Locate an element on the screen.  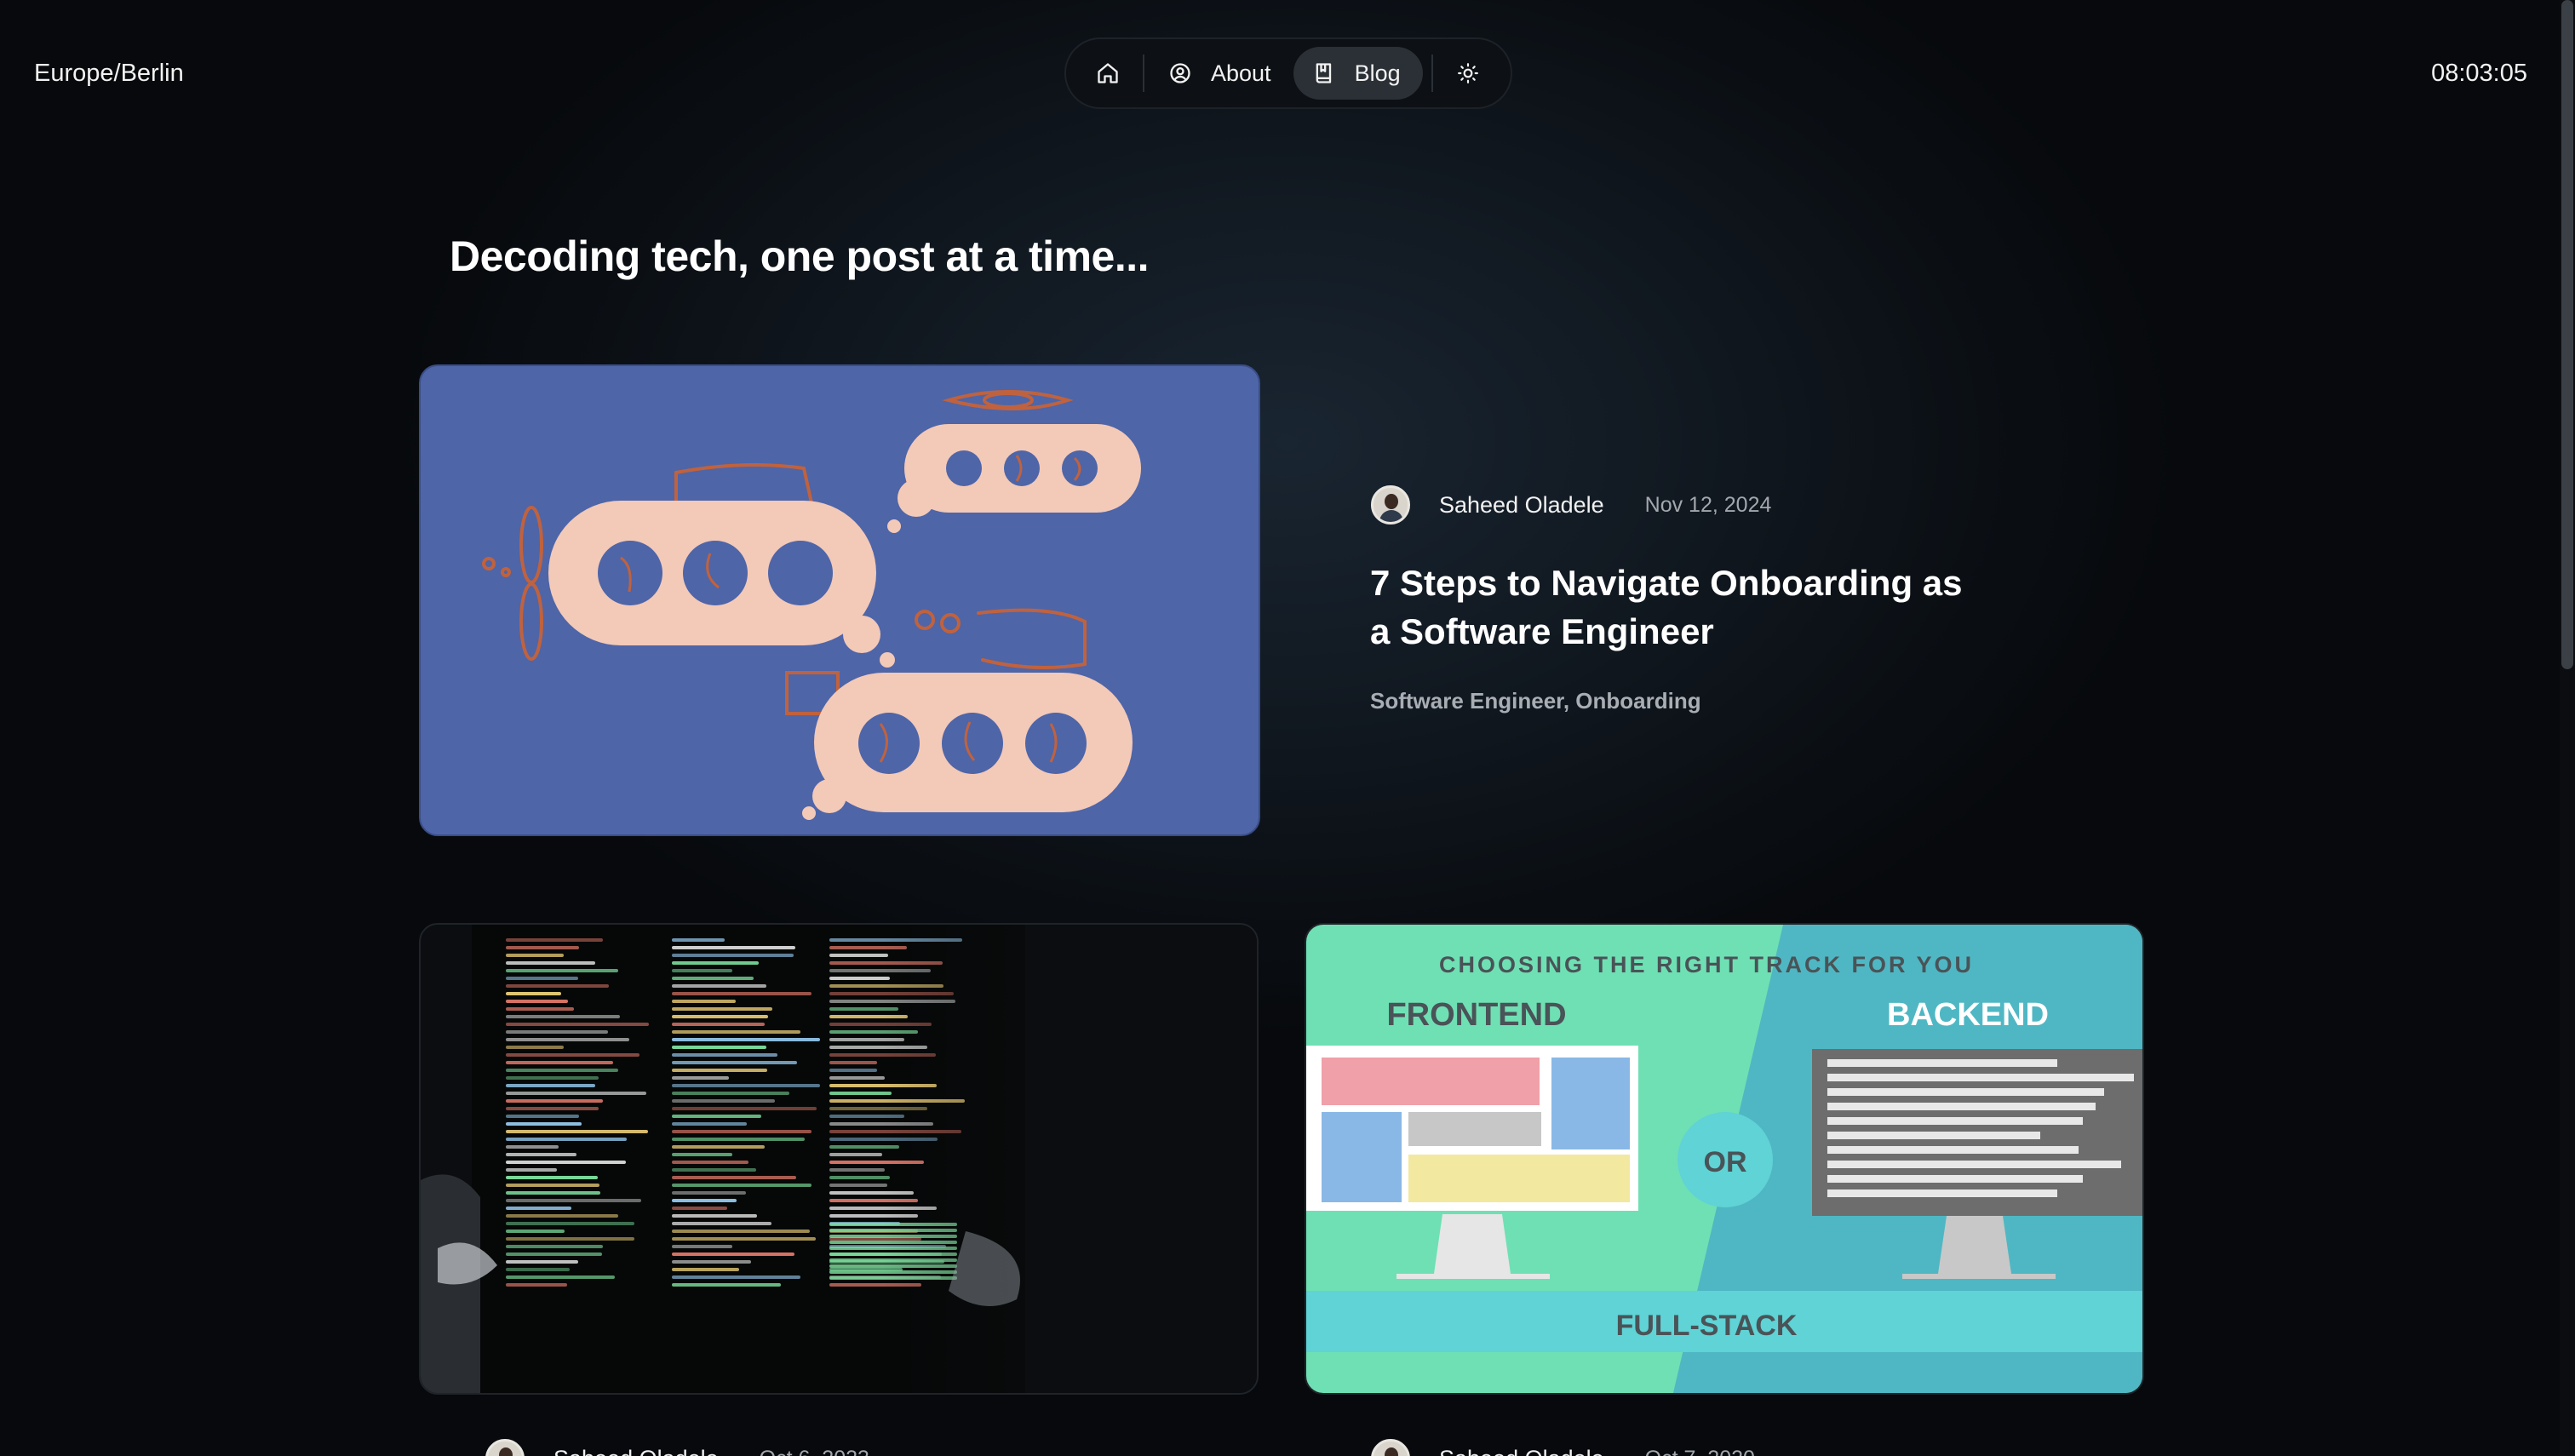
post-date: Oct 6, 2023 is located at coordinates (814, 1451).